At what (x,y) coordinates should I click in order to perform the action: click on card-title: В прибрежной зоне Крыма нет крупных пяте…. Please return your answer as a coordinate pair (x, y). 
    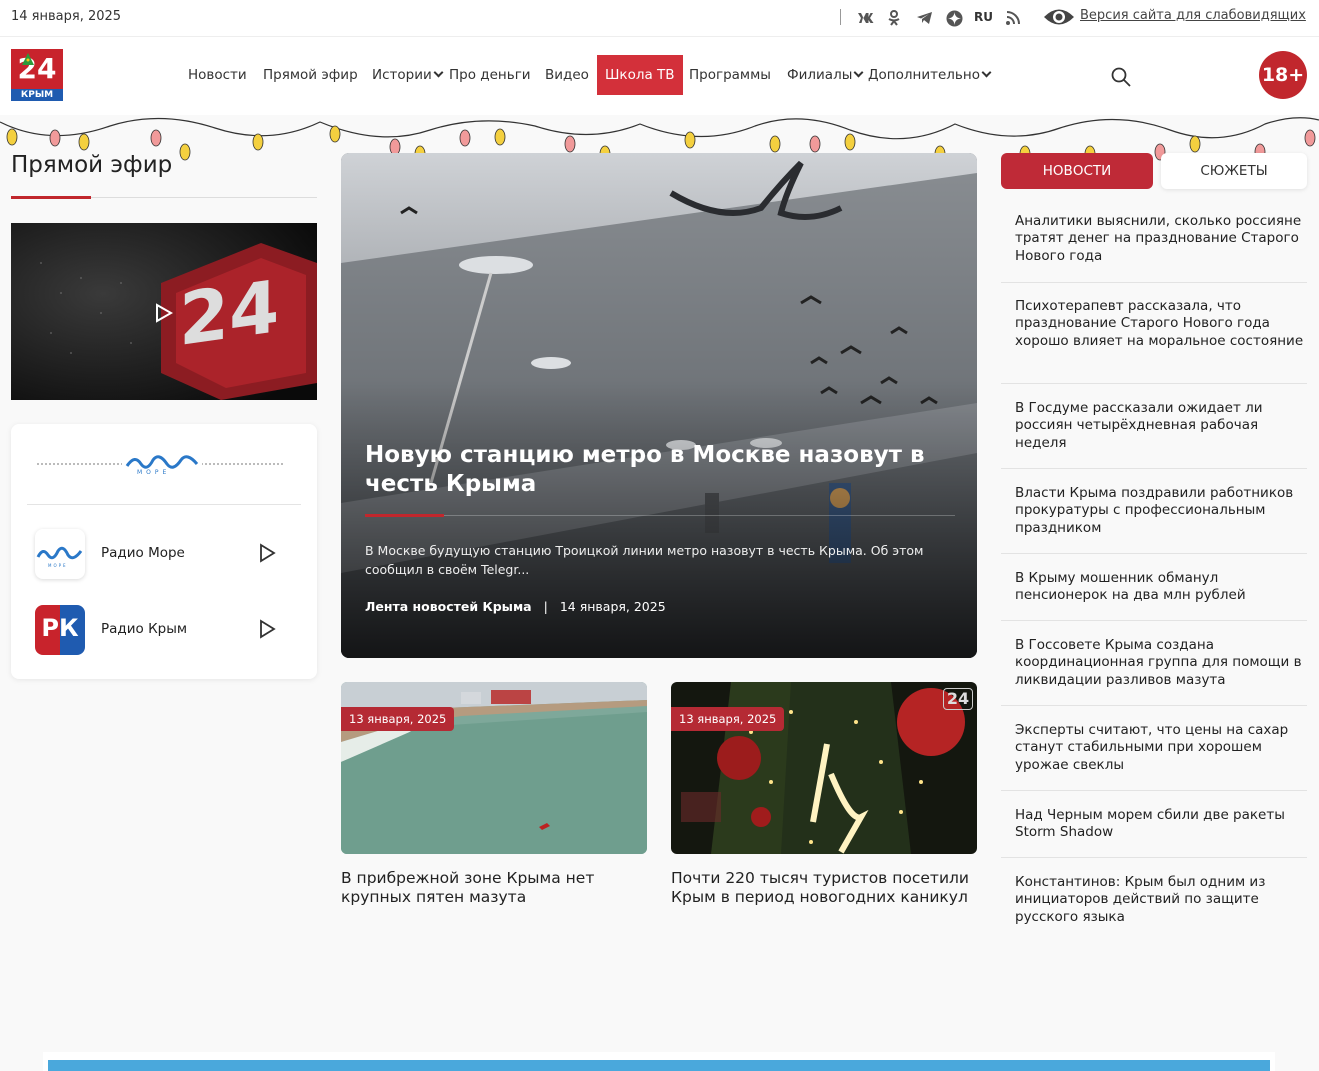
    Looking at the image, I should click on (494, 888).